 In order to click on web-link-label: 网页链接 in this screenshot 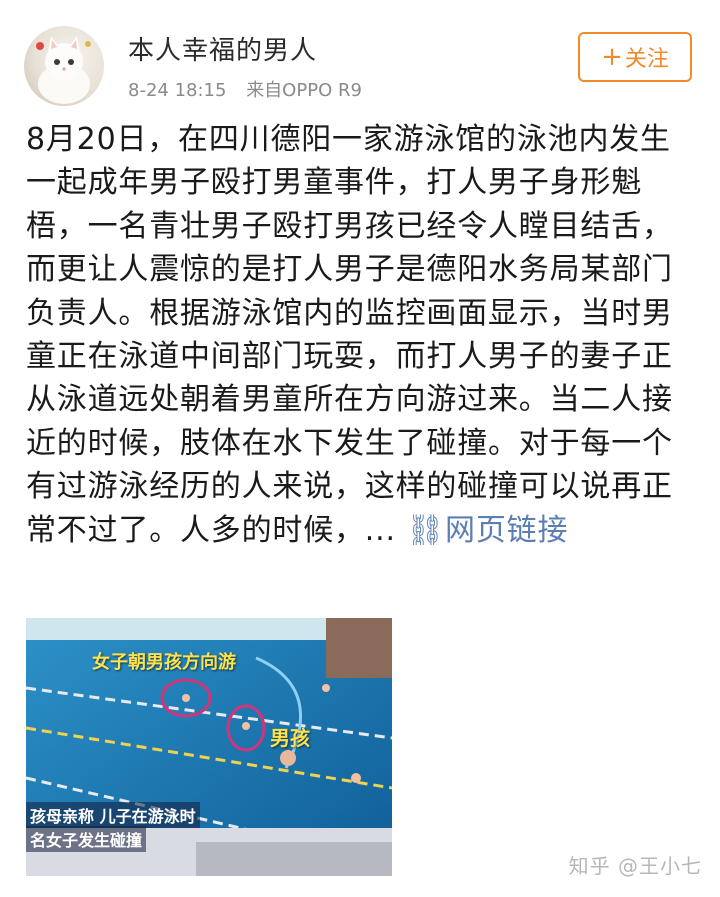, I will do `click(507, 530)`.